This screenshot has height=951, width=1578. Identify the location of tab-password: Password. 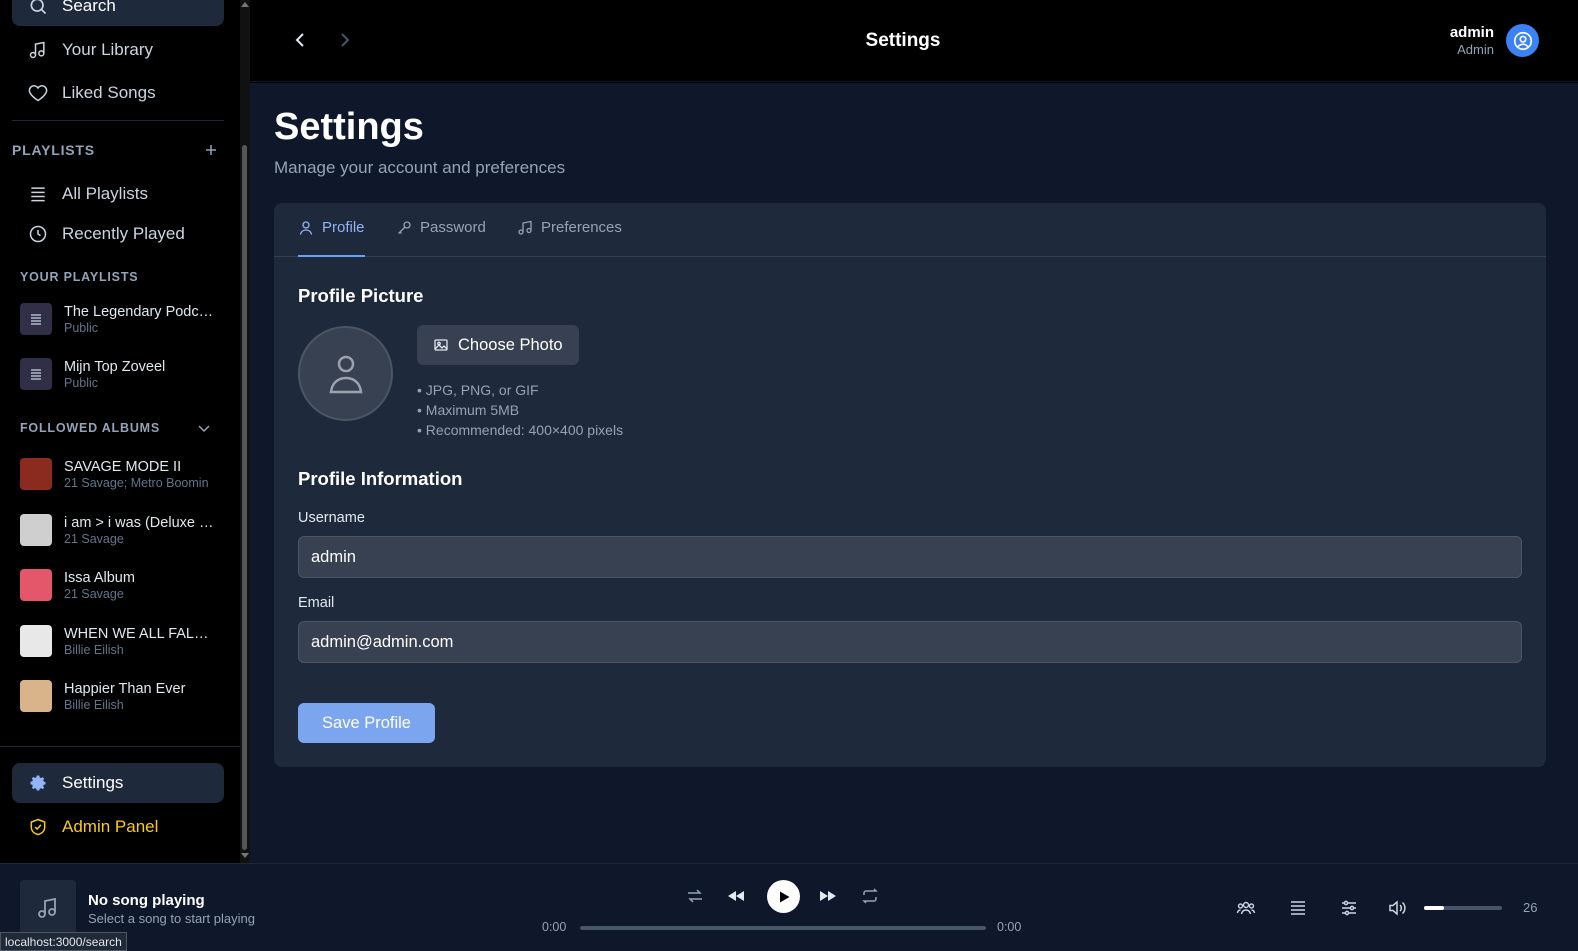
(441, 238).